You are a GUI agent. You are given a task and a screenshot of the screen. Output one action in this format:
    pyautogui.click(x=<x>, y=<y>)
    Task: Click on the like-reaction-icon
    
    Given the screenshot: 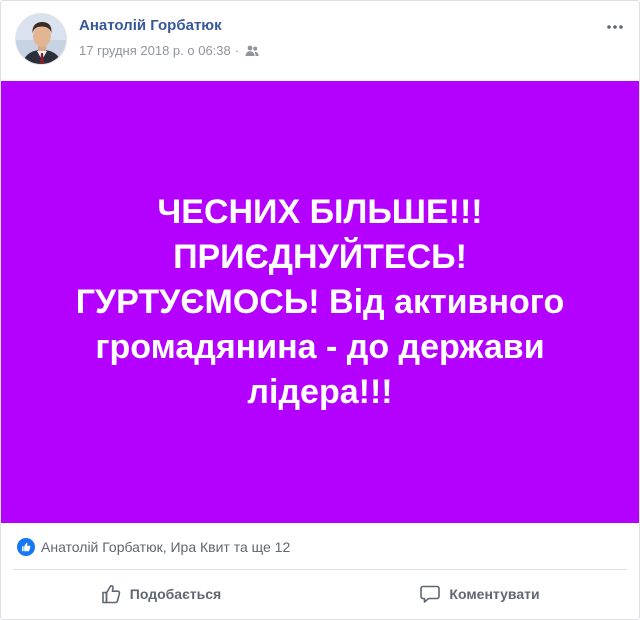 What is the action you would take?
    pyautogui.click(x=26, y=547)
    